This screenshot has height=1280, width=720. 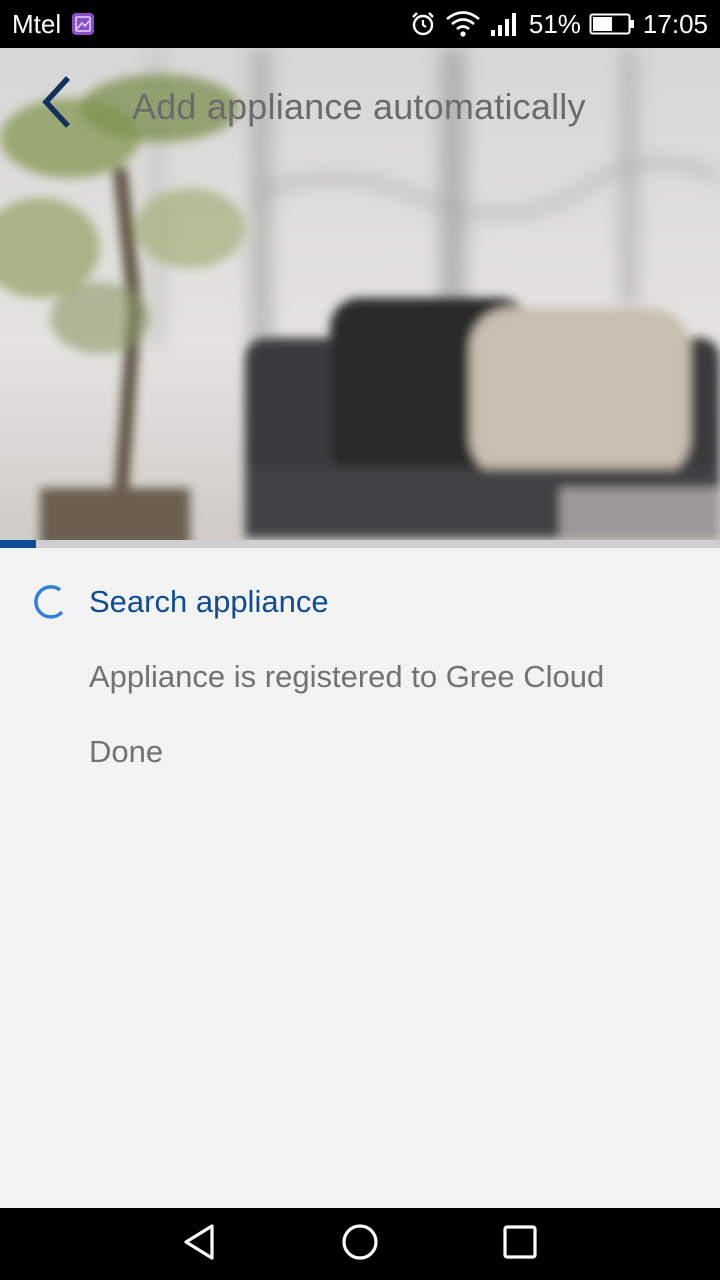 I want to click on navigation-bar, so click(x=360, y=1244).